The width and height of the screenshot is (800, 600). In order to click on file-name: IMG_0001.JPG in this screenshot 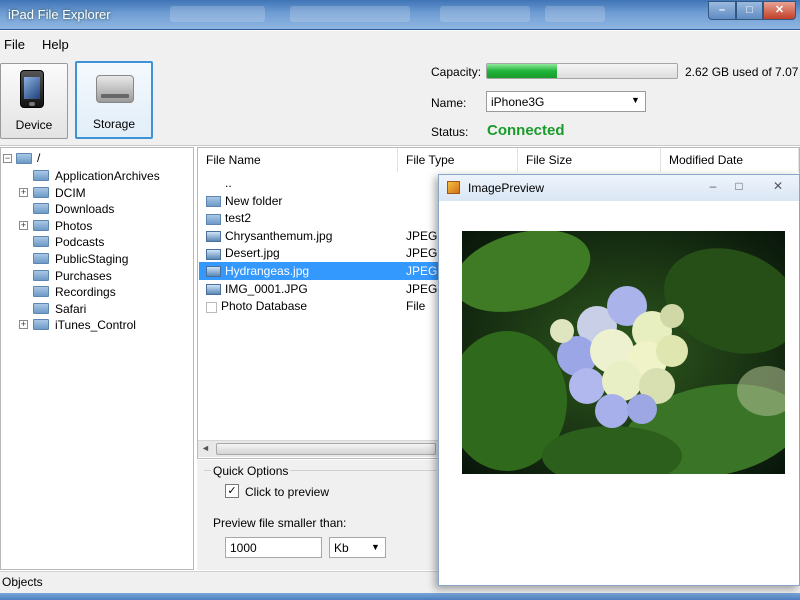, I will do `click(266, 288)`.